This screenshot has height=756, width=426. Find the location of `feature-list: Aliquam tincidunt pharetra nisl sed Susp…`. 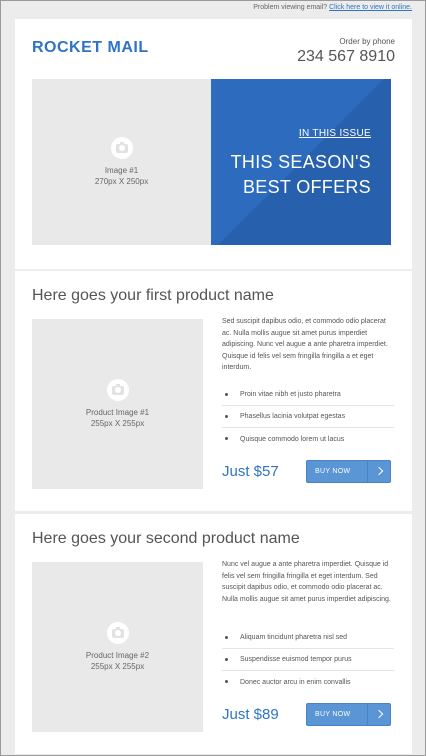

feature-list: Aliquam tincidunt pharetra nisl sed Susp… is located at coordinates (308, 660).